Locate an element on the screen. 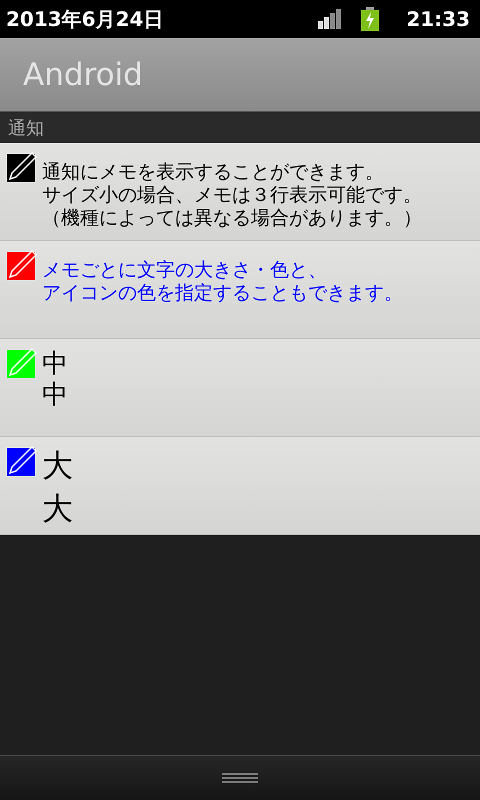 This screenshot has width=480, height=800. notification-item: 大 大 is located at coordinates (240, 486).